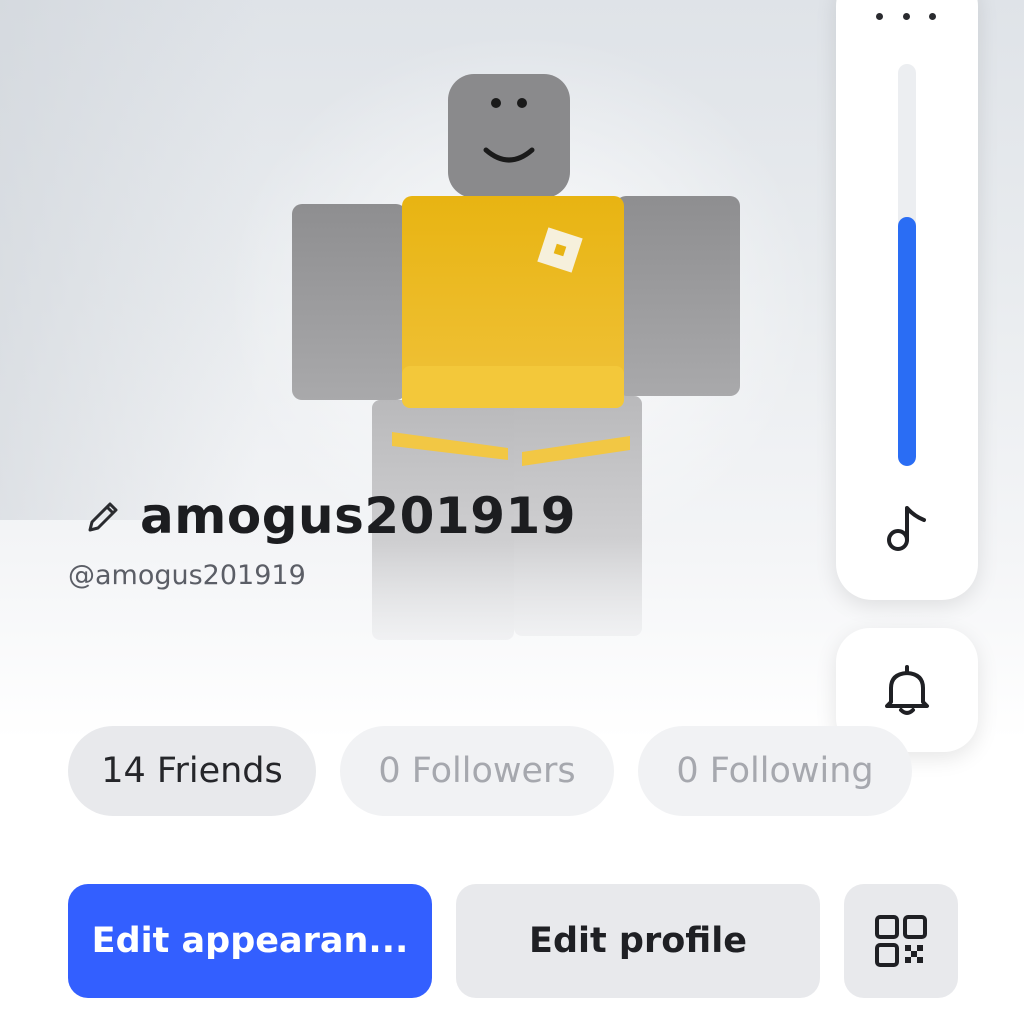  What do you see at coordinates (522, 103) in the screenshot?
I see `avatar-eye-right` at bounding box center [522, 103].